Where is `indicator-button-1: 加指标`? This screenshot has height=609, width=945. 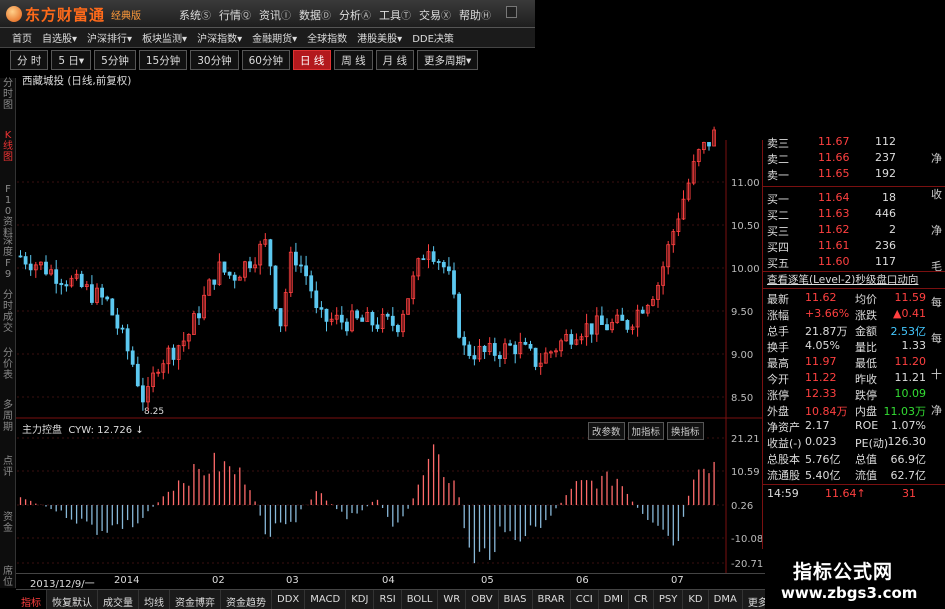
indicator-button-1: 加指标 is located at coordinates (646, 431).